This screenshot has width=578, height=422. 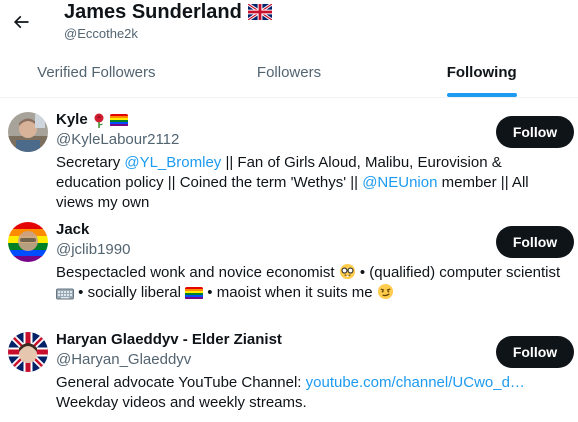 What do you see at coordinates (290, 292) in the screenshot?
I see `bio-text: • maoist when it suits me` at bounding box center [290, 292].